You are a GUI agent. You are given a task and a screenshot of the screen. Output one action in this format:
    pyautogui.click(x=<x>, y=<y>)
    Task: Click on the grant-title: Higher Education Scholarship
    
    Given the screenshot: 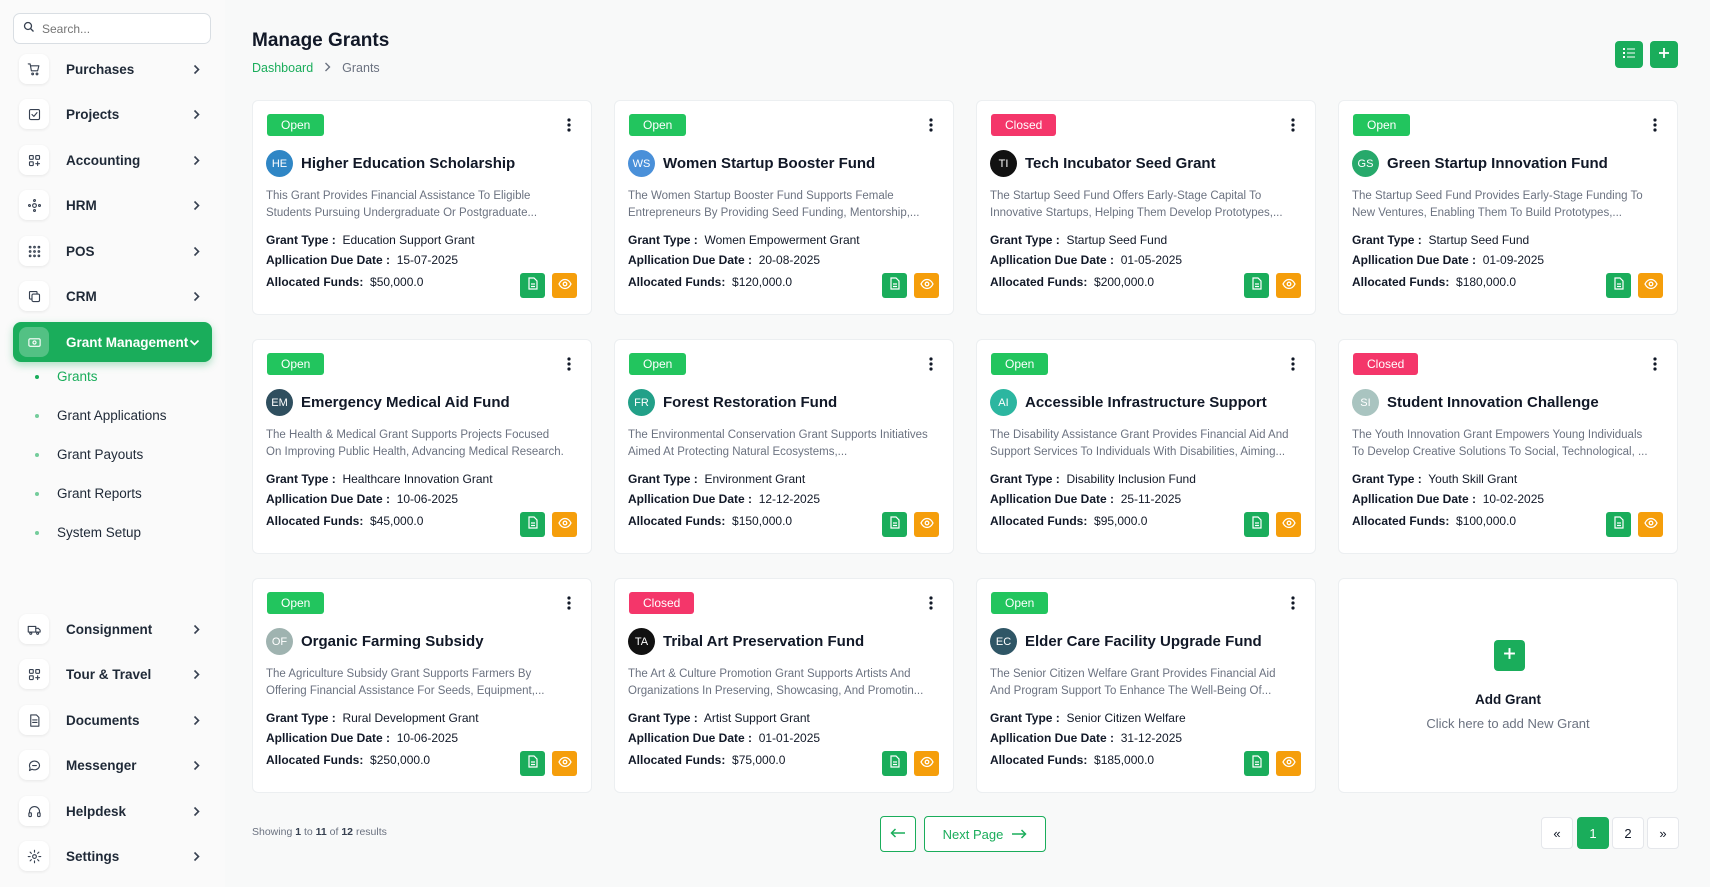 What is the action you would take?
    pyautogui.click(x=408, y=163)
    